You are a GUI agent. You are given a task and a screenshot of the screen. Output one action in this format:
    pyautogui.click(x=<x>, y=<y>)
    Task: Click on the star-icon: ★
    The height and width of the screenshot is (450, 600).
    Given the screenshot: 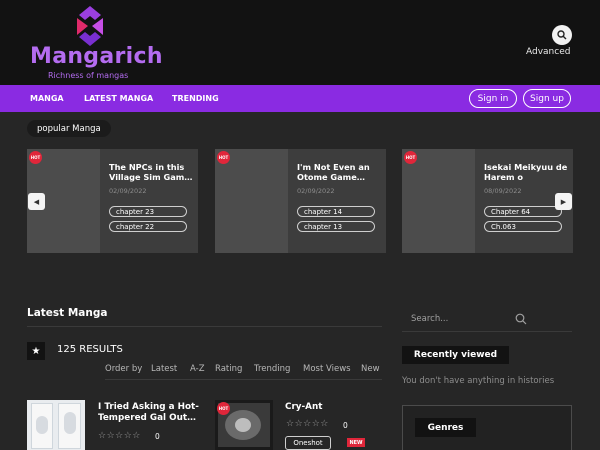 What is the action you would take?
    pyautogui.click(x=36, y=351)
    